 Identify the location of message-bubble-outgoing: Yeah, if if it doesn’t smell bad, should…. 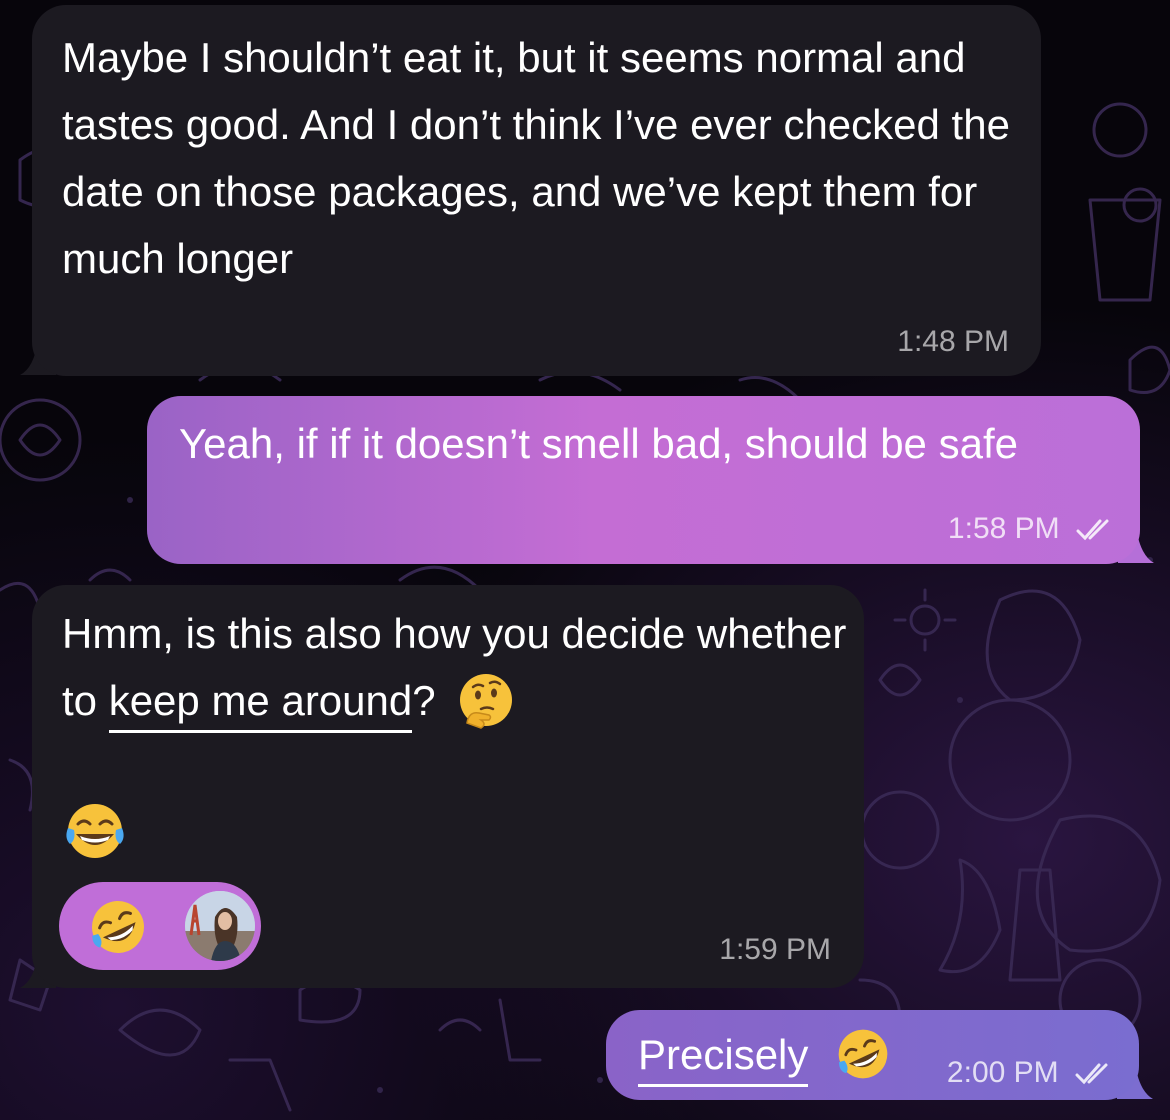
(643, 480).